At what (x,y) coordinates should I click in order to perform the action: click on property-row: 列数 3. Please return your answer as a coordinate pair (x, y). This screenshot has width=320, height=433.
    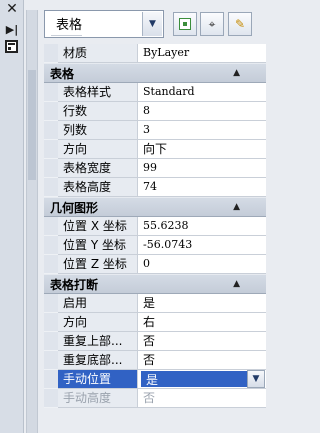
    Looking at the image, I should click on (155, 130).